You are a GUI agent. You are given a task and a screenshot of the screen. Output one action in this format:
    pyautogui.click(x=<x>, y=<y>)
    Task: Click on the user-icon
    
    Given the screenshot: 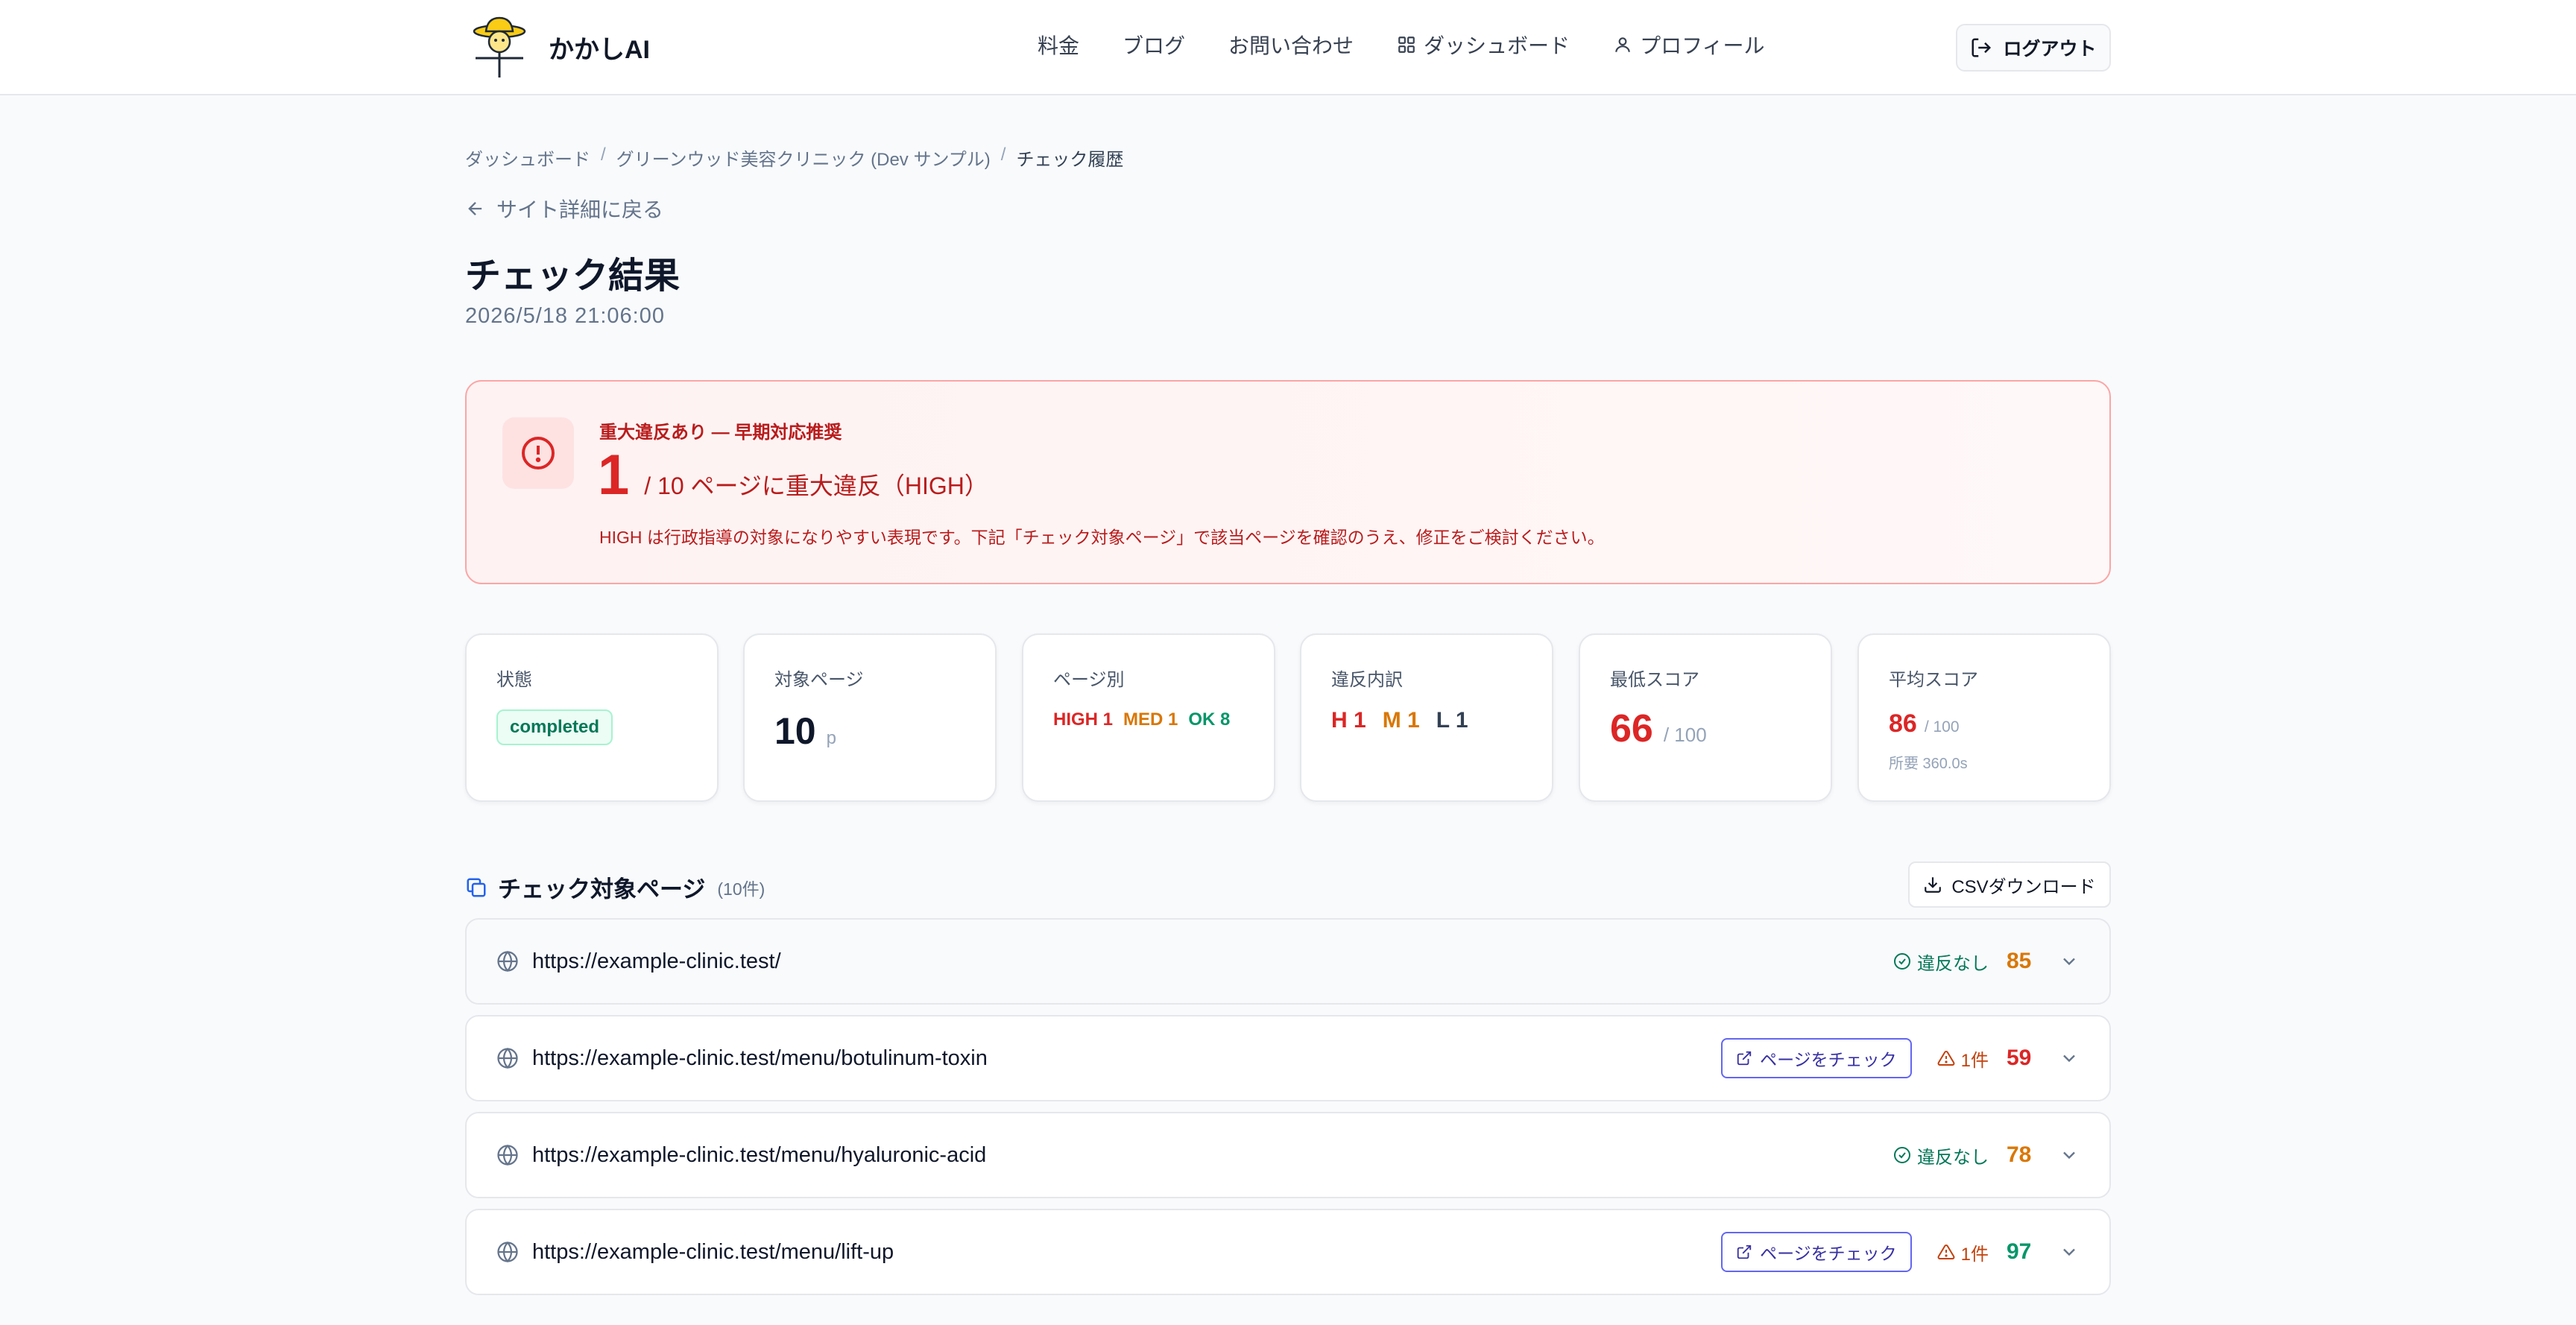 What is the action you would take?
    pyautogui.click(x=1622, y=44)
    